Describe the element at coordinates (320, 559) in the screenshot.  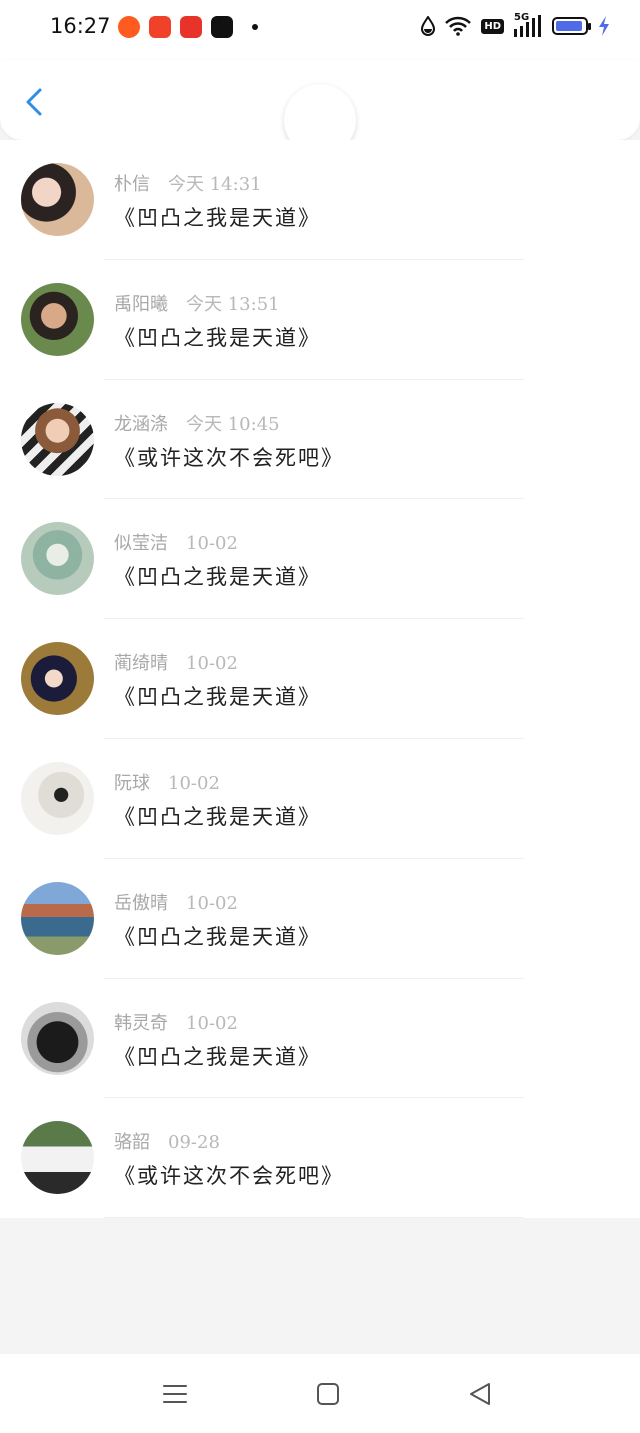
I see `list-item: 似莹洁 10-02 《凹凸之我是天道》` at that location.